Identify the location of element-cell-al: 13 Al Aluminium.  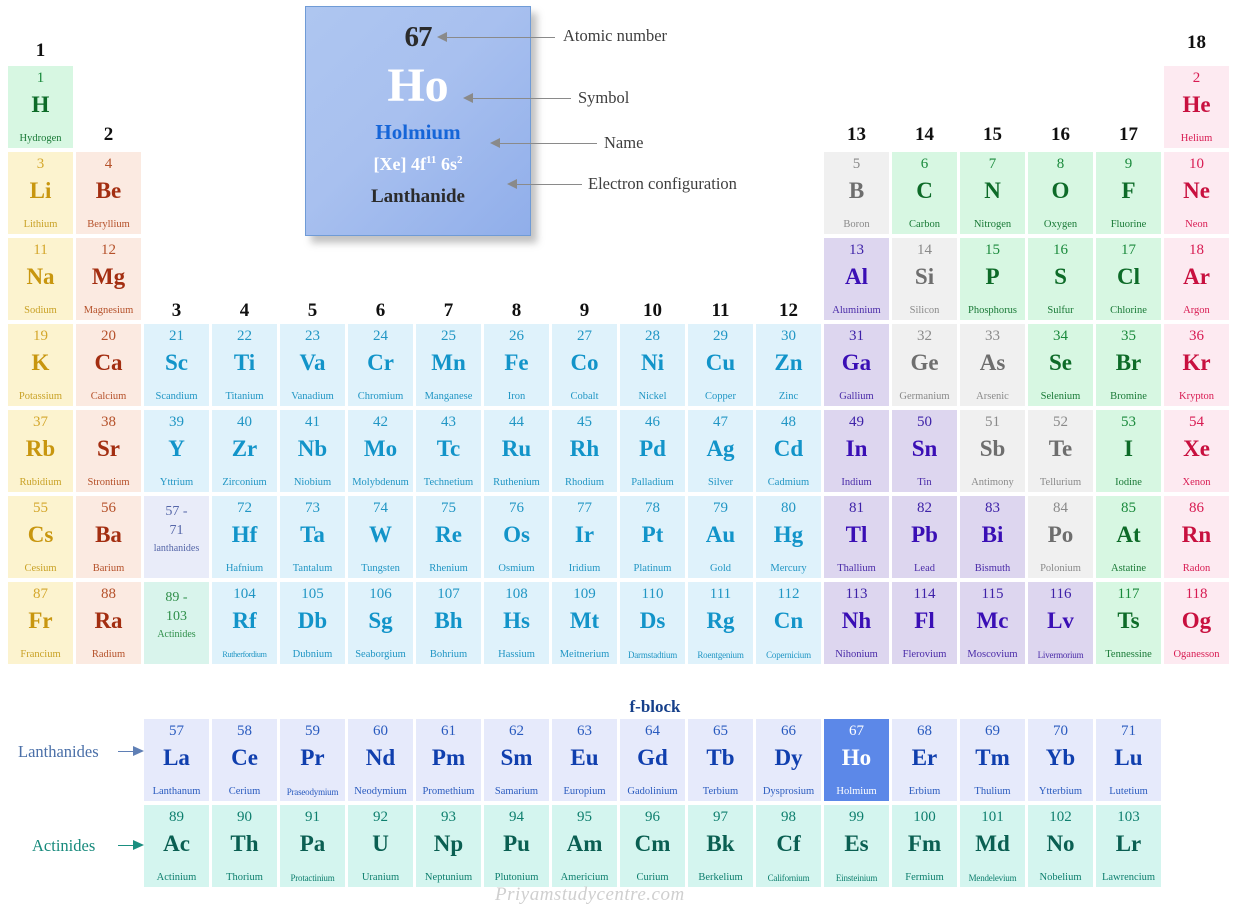
(856, 279).